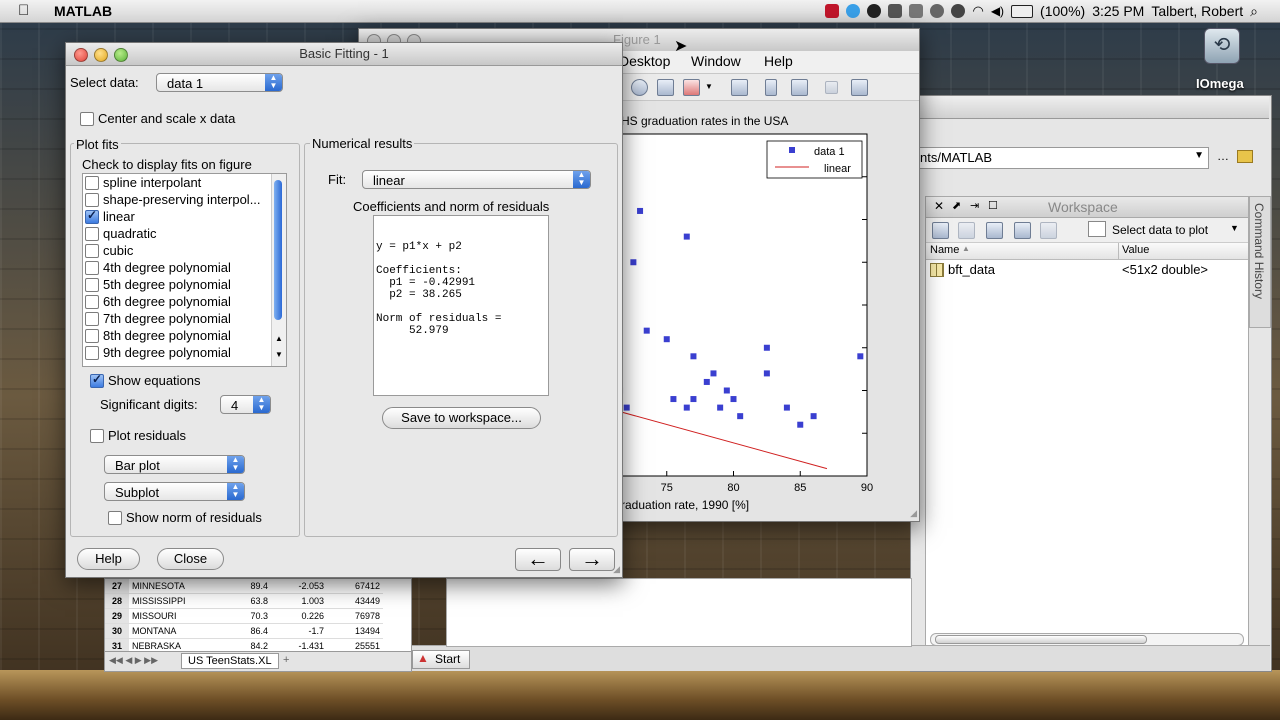 Image resolution: width=1280 pixels, height=720 pixels. I want to click on brush-icon, so click(691, 87).